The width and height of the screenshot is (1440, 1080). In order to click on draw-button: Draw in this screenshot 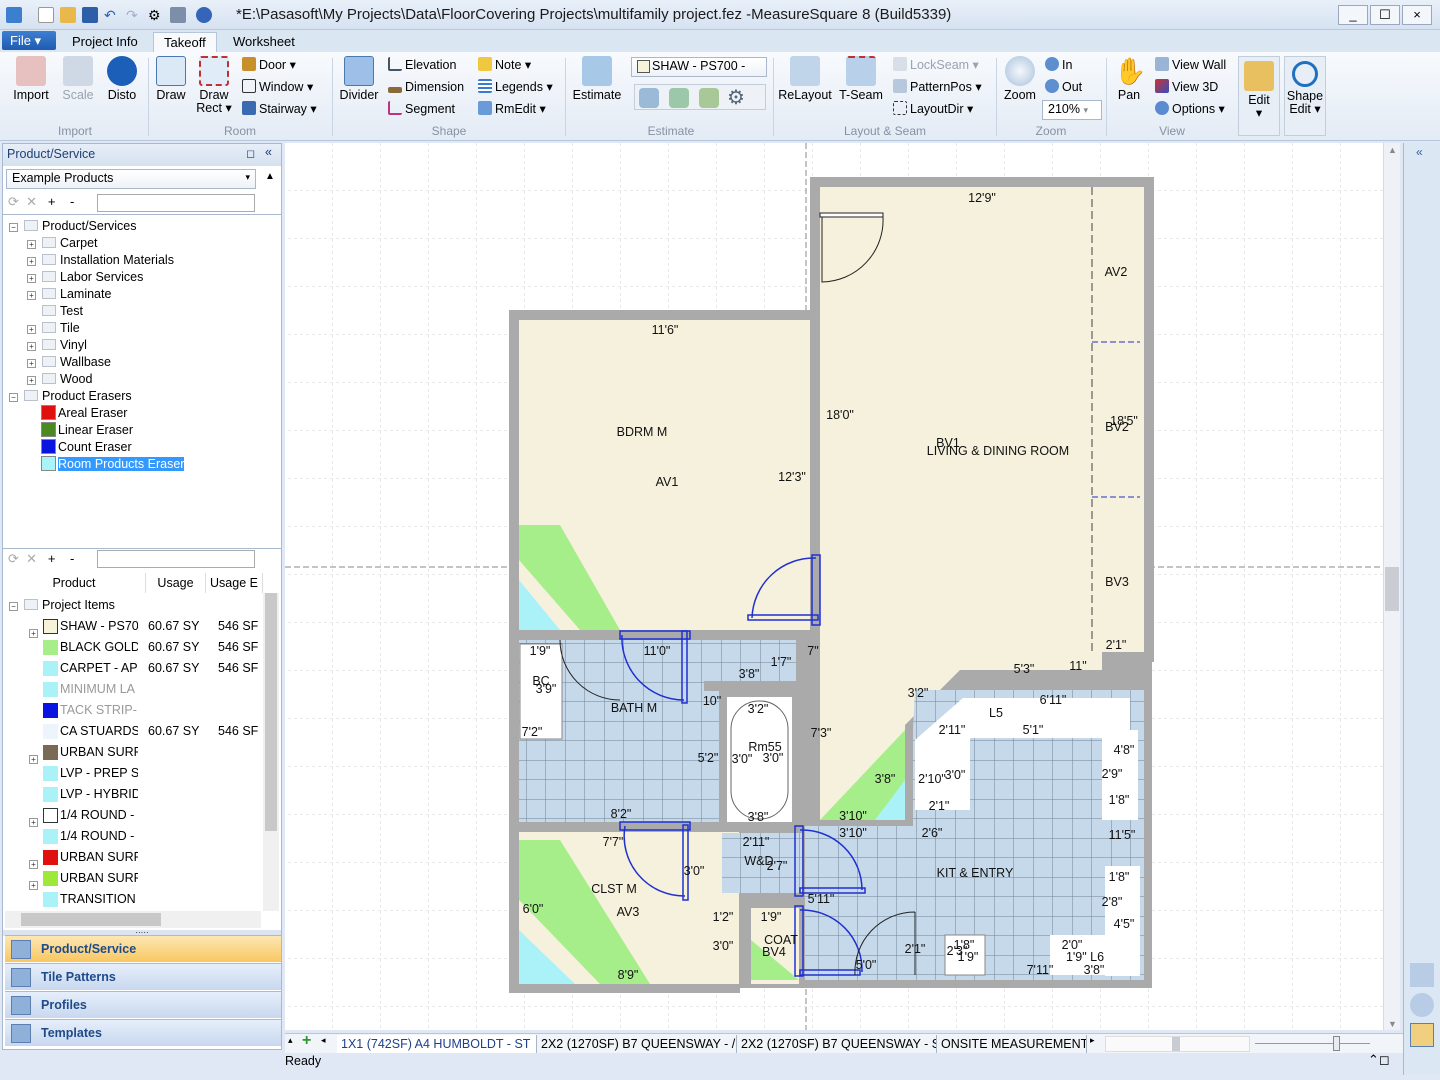, I will do `click(171, 77)`.